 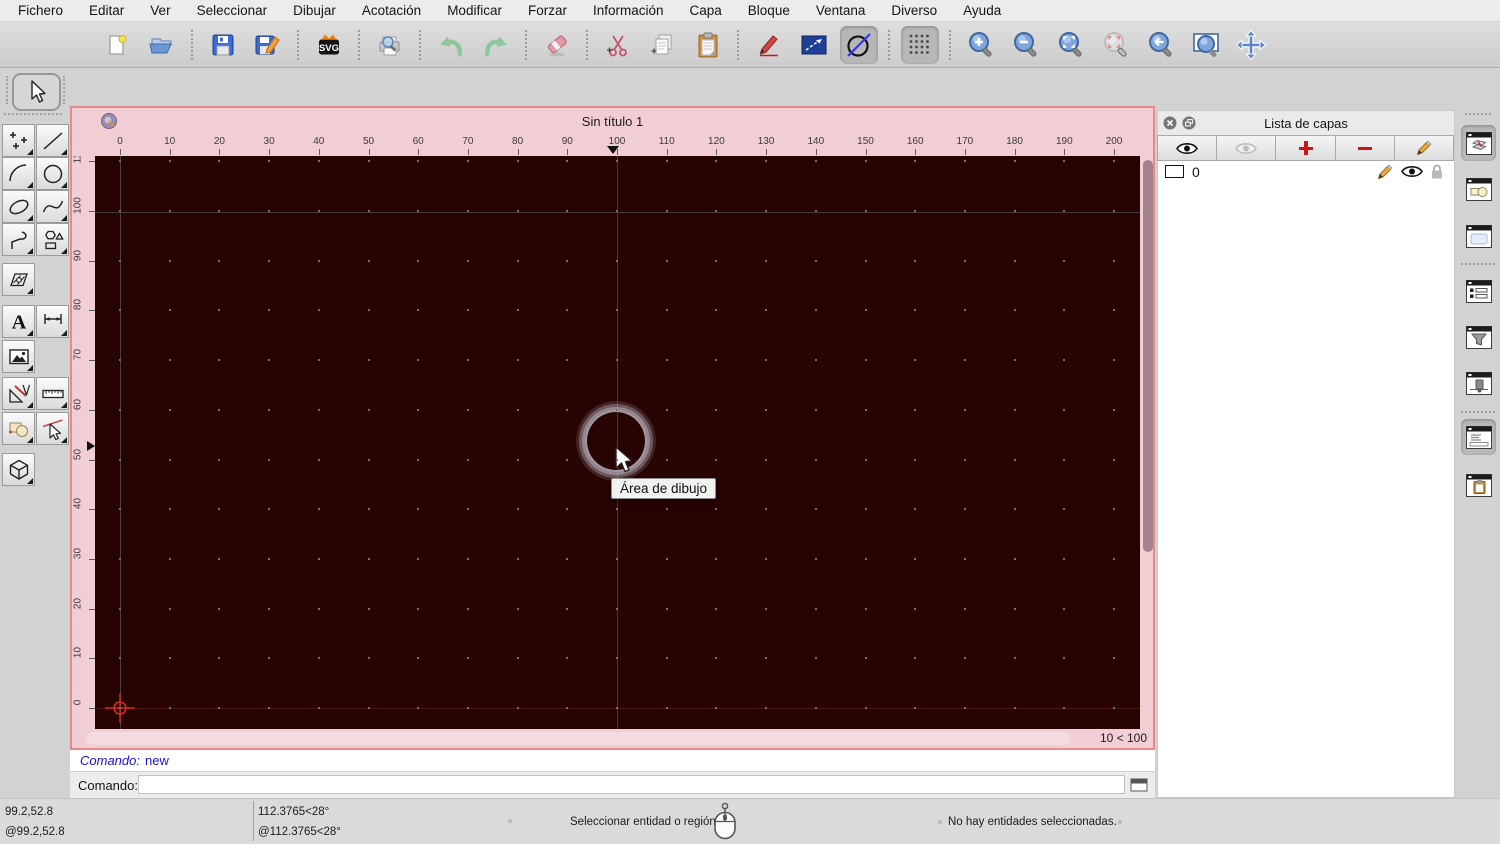 What do you see at coordinates (1306, 123) in the screenshot?
I see `layer-panel-header: Lista de capas` at bounding box center [1306, 123].